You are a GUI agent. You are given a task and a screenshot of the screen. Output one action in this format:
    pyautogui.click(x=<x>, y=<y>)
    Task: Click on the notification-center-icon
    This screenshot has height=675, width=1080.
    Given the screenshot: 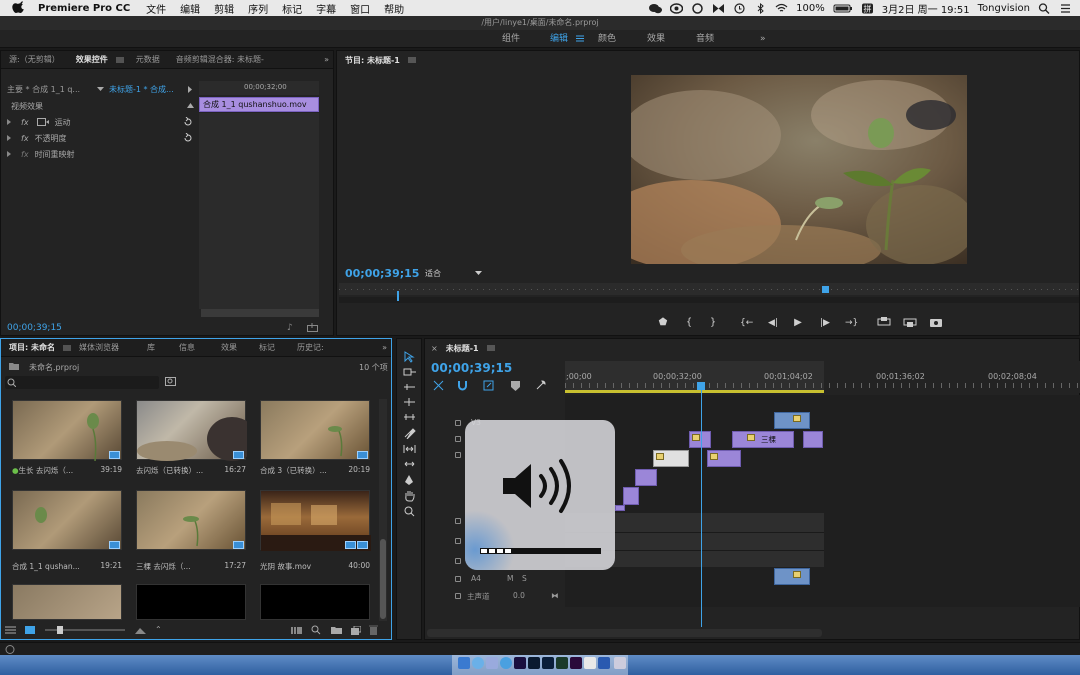 What is the action you would take?
    pyautogui.click(x=1065, y=8)
    